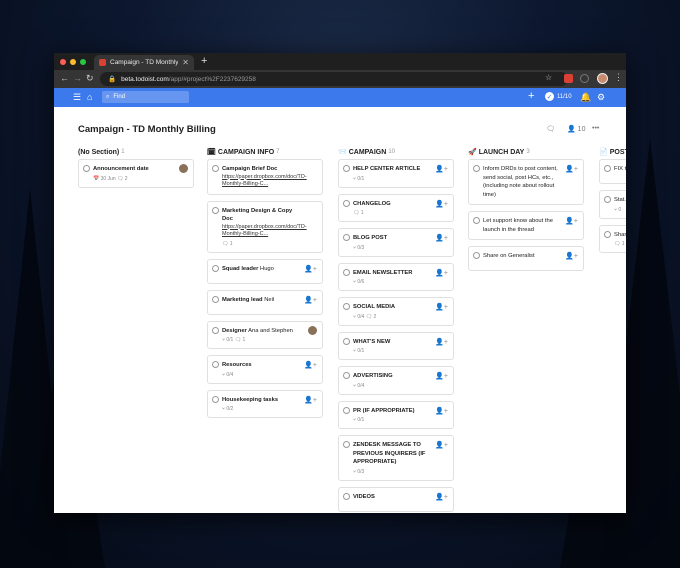 The width and height of the screenshot is (680, 568). What do you see at coordinates (612, 204) in the screenshot?
I see `task-card: Stat... ⑂ 0` at bounding box center [612, 204].